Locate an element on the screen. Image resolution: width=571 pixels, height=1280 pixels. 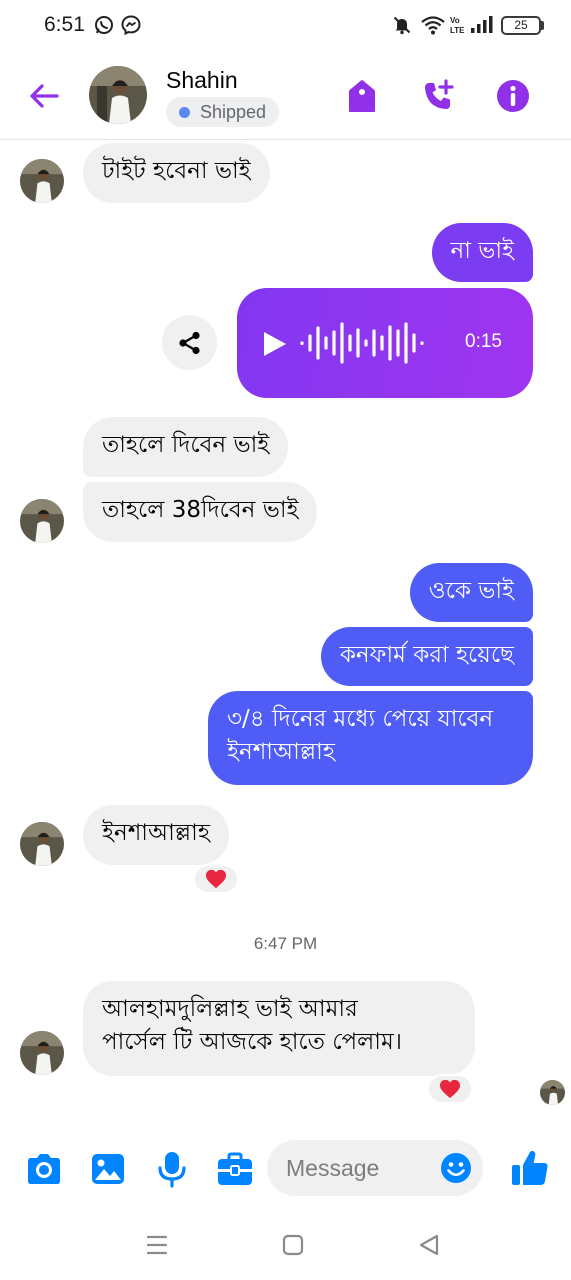
system-nav-bar is located at coordinates (285, 1247).